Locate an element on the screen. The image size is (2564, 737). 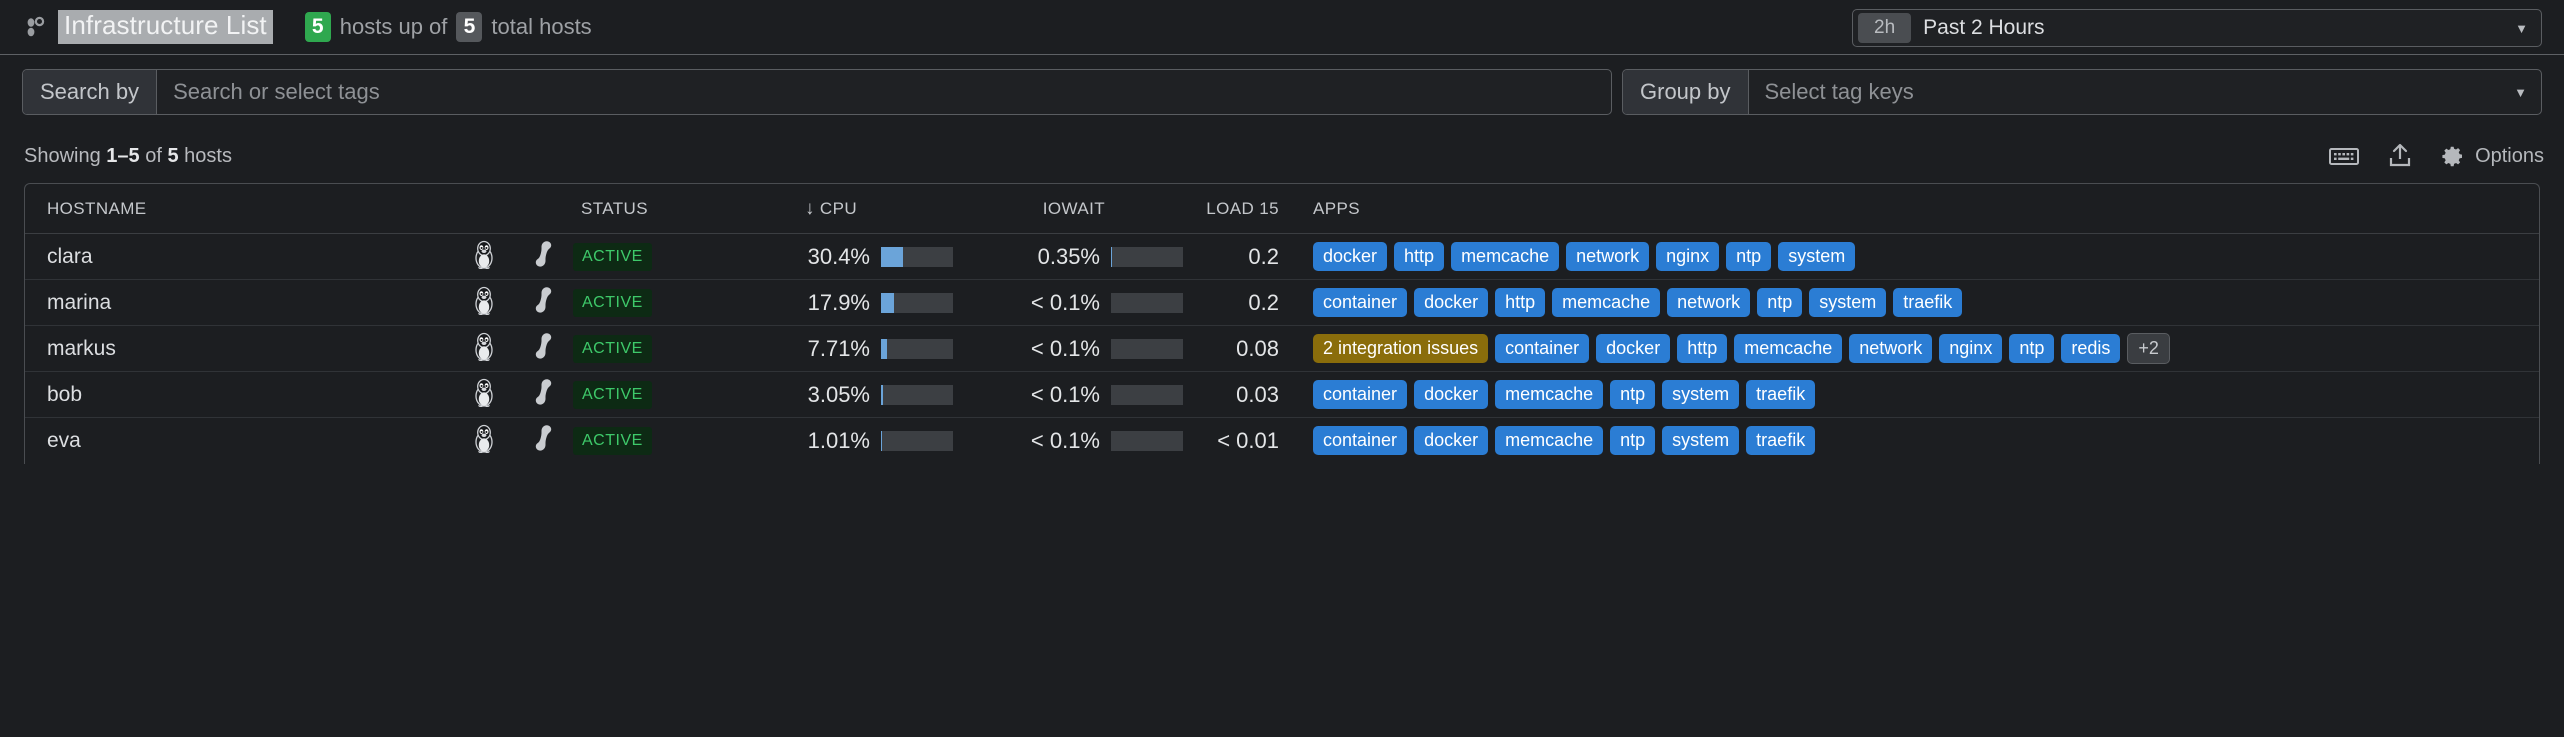
linux-tux-icon is located at coordinates (484, 256).